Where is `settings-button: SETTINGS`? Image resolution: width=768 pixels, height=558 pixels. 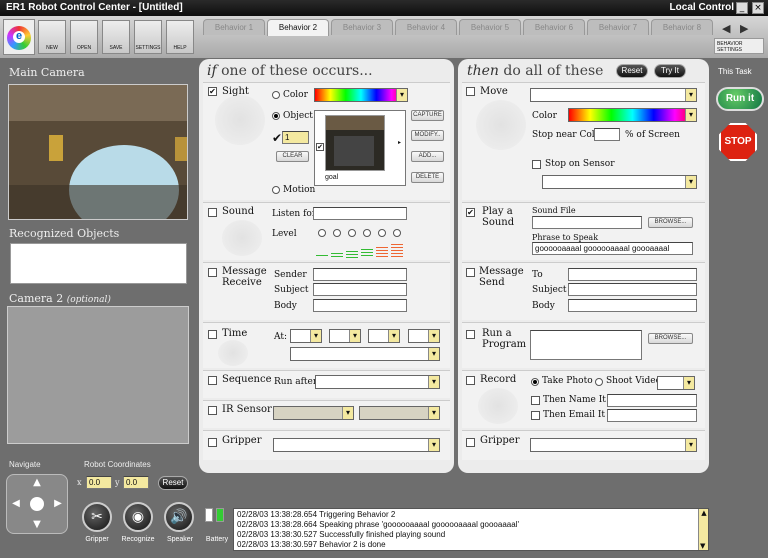 settings-button: SETTINGS is located at coordinates (148, 37).